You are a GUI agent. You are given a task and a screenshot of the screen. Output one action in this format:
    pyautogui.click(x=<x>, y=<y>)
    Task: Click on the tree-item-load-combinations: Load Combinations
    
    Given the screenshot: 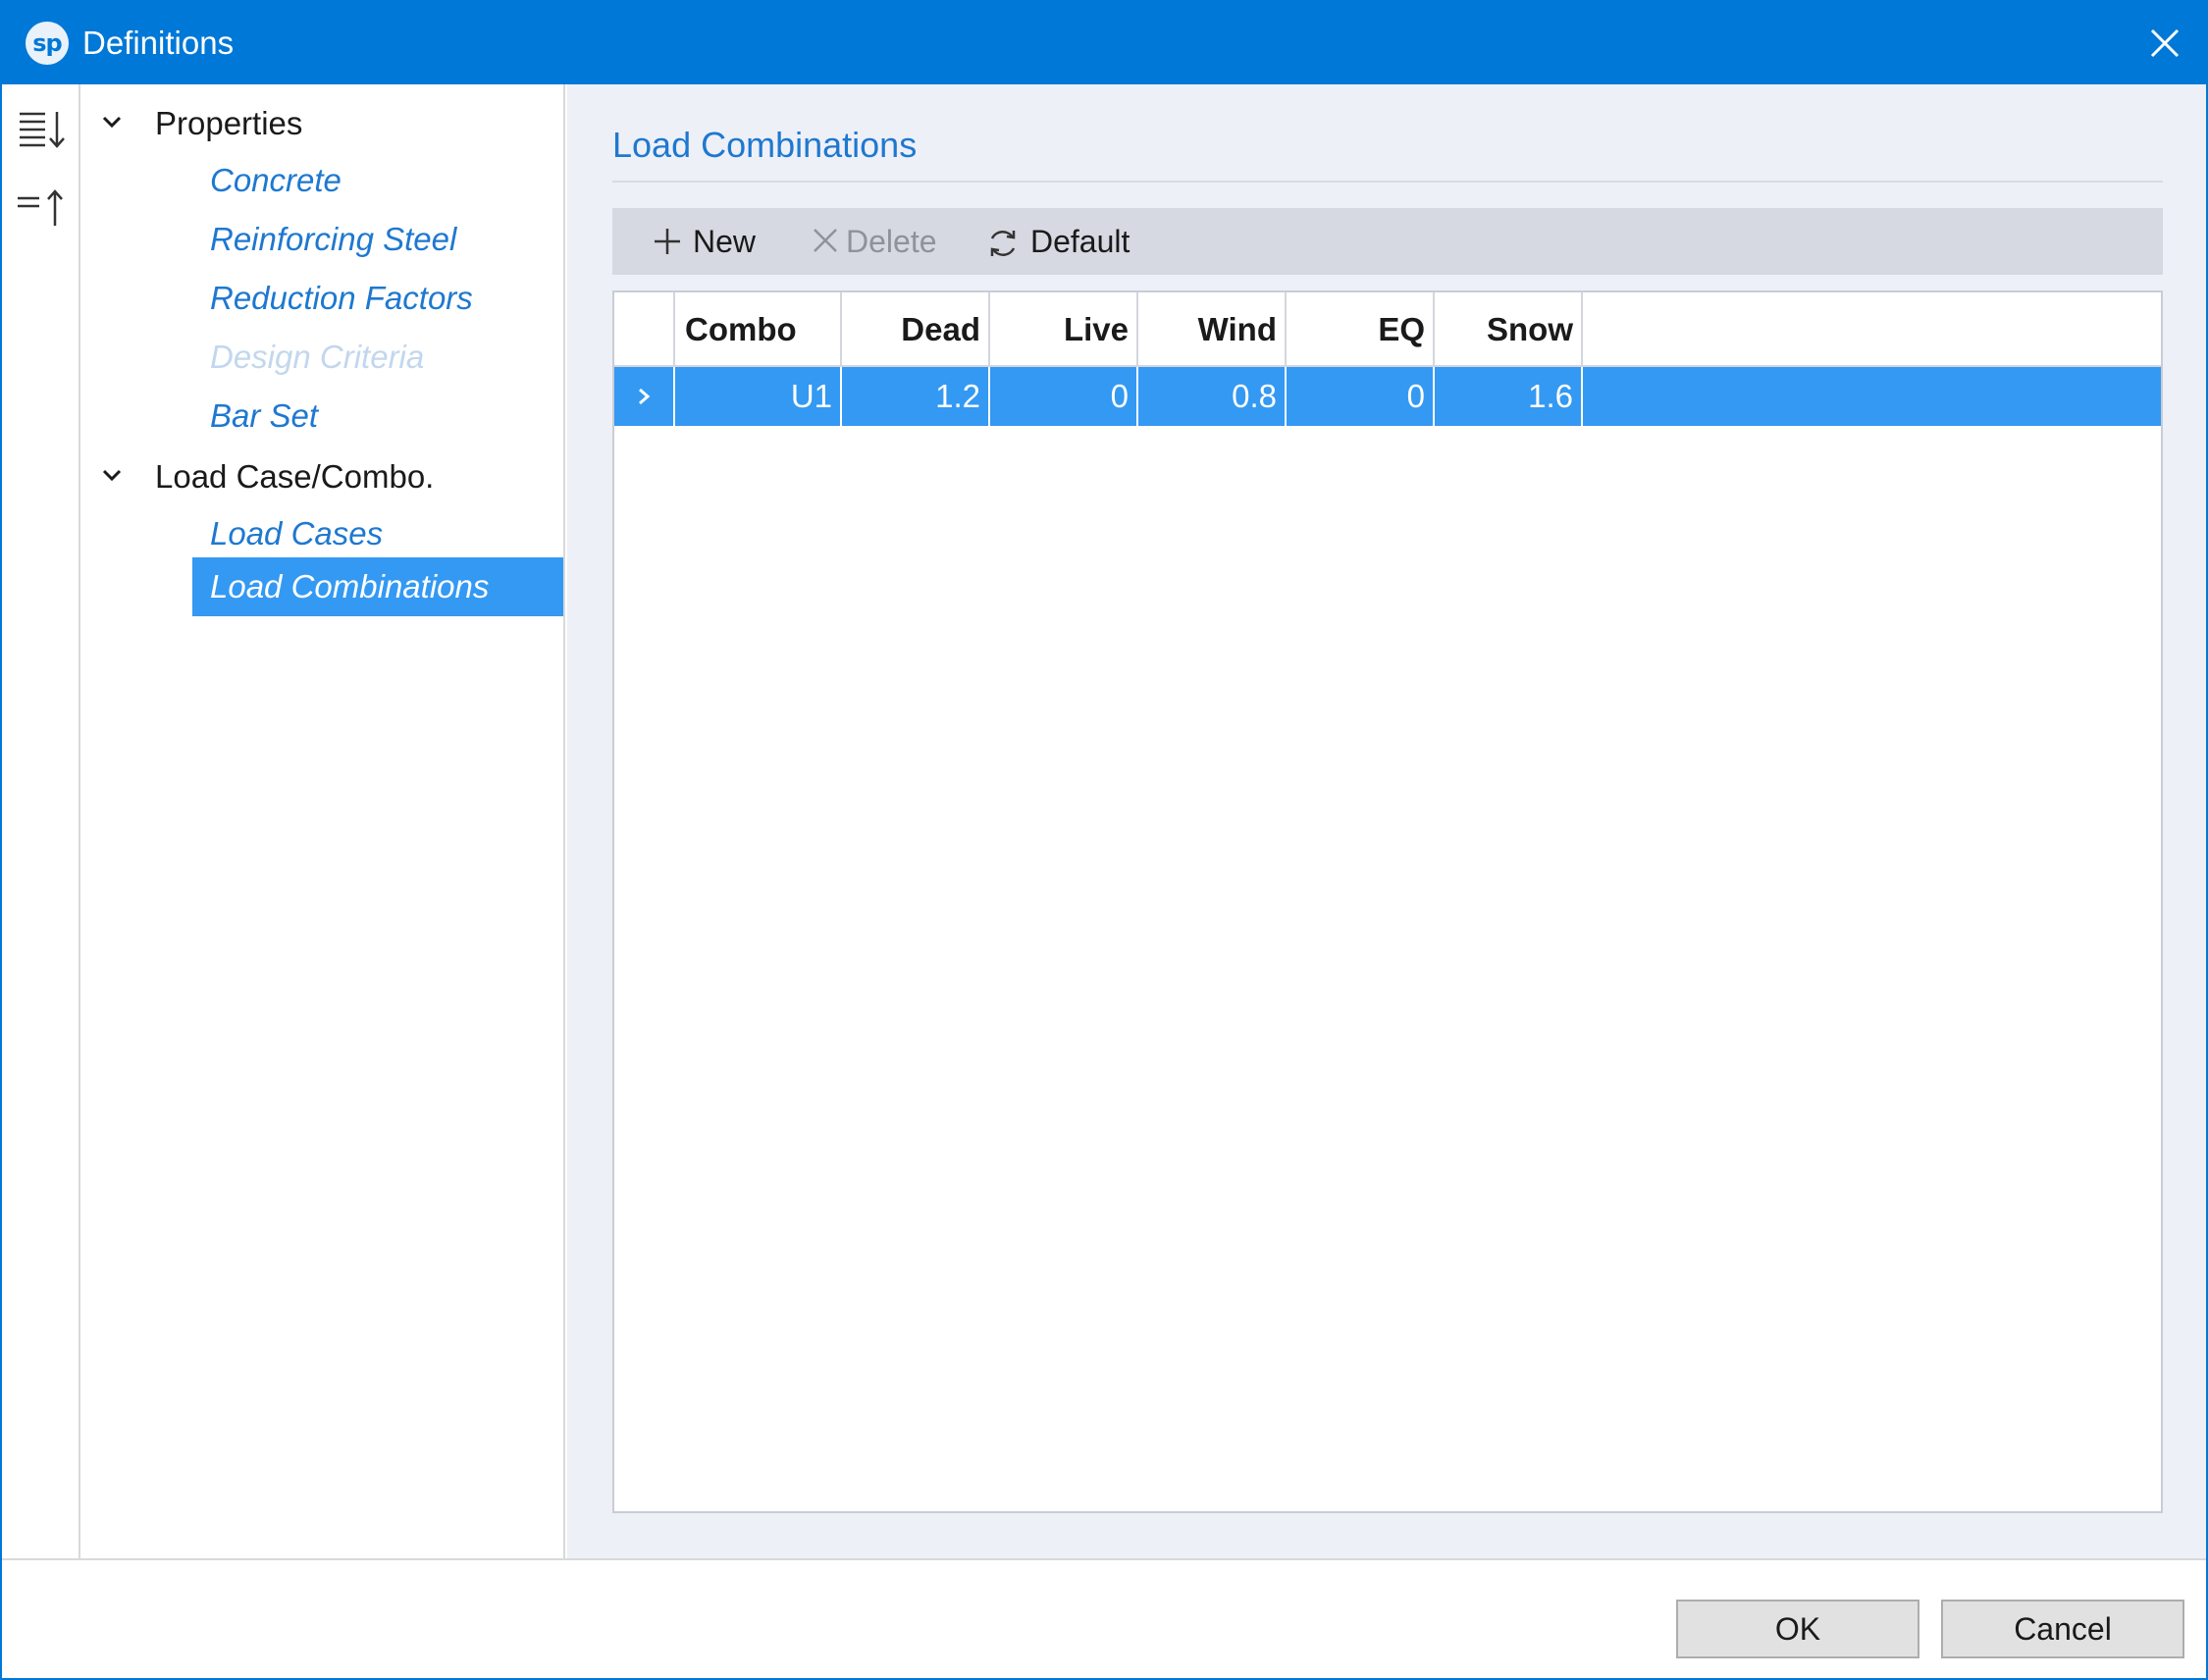 What is the action you would take?
    pyautogui.click(x=377, y=586)
    